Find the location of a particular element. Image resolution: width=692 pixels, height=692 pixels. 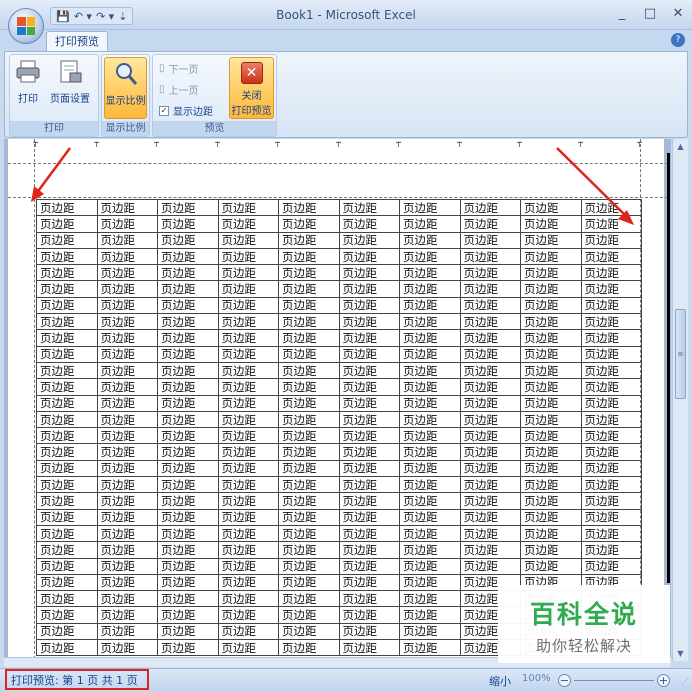

annotation-arrow-left is located at coordinates (51, 174).